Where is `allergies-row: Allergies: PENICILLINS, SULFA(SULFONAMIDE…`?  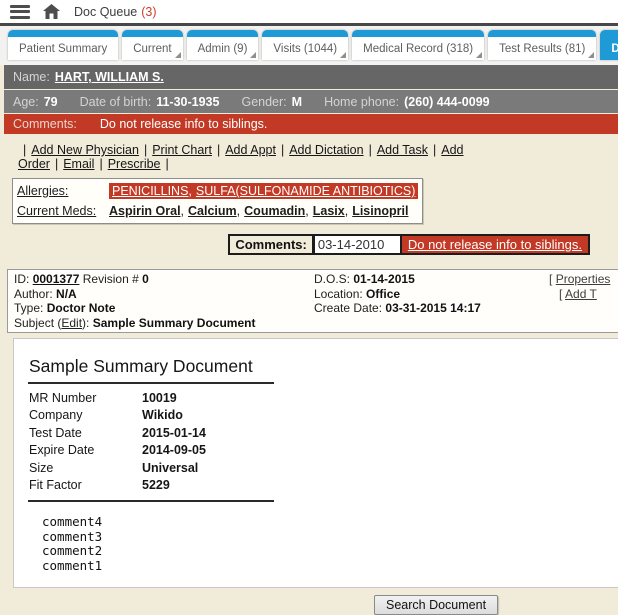 allergies-row: Allergies: PENICILLINS, SULFA(SULFONAMIDE… is located at coordinates (218, 191).